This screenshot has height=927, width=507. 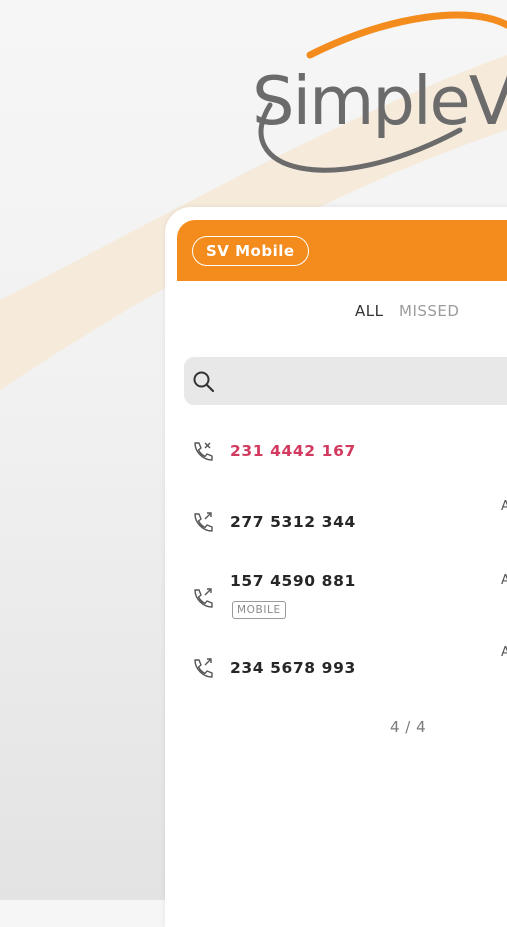 What do you see at coordinates (293, 581) in the screenshot?
I see `call-number: 157 4590 881` at bounding box center [293, 581].